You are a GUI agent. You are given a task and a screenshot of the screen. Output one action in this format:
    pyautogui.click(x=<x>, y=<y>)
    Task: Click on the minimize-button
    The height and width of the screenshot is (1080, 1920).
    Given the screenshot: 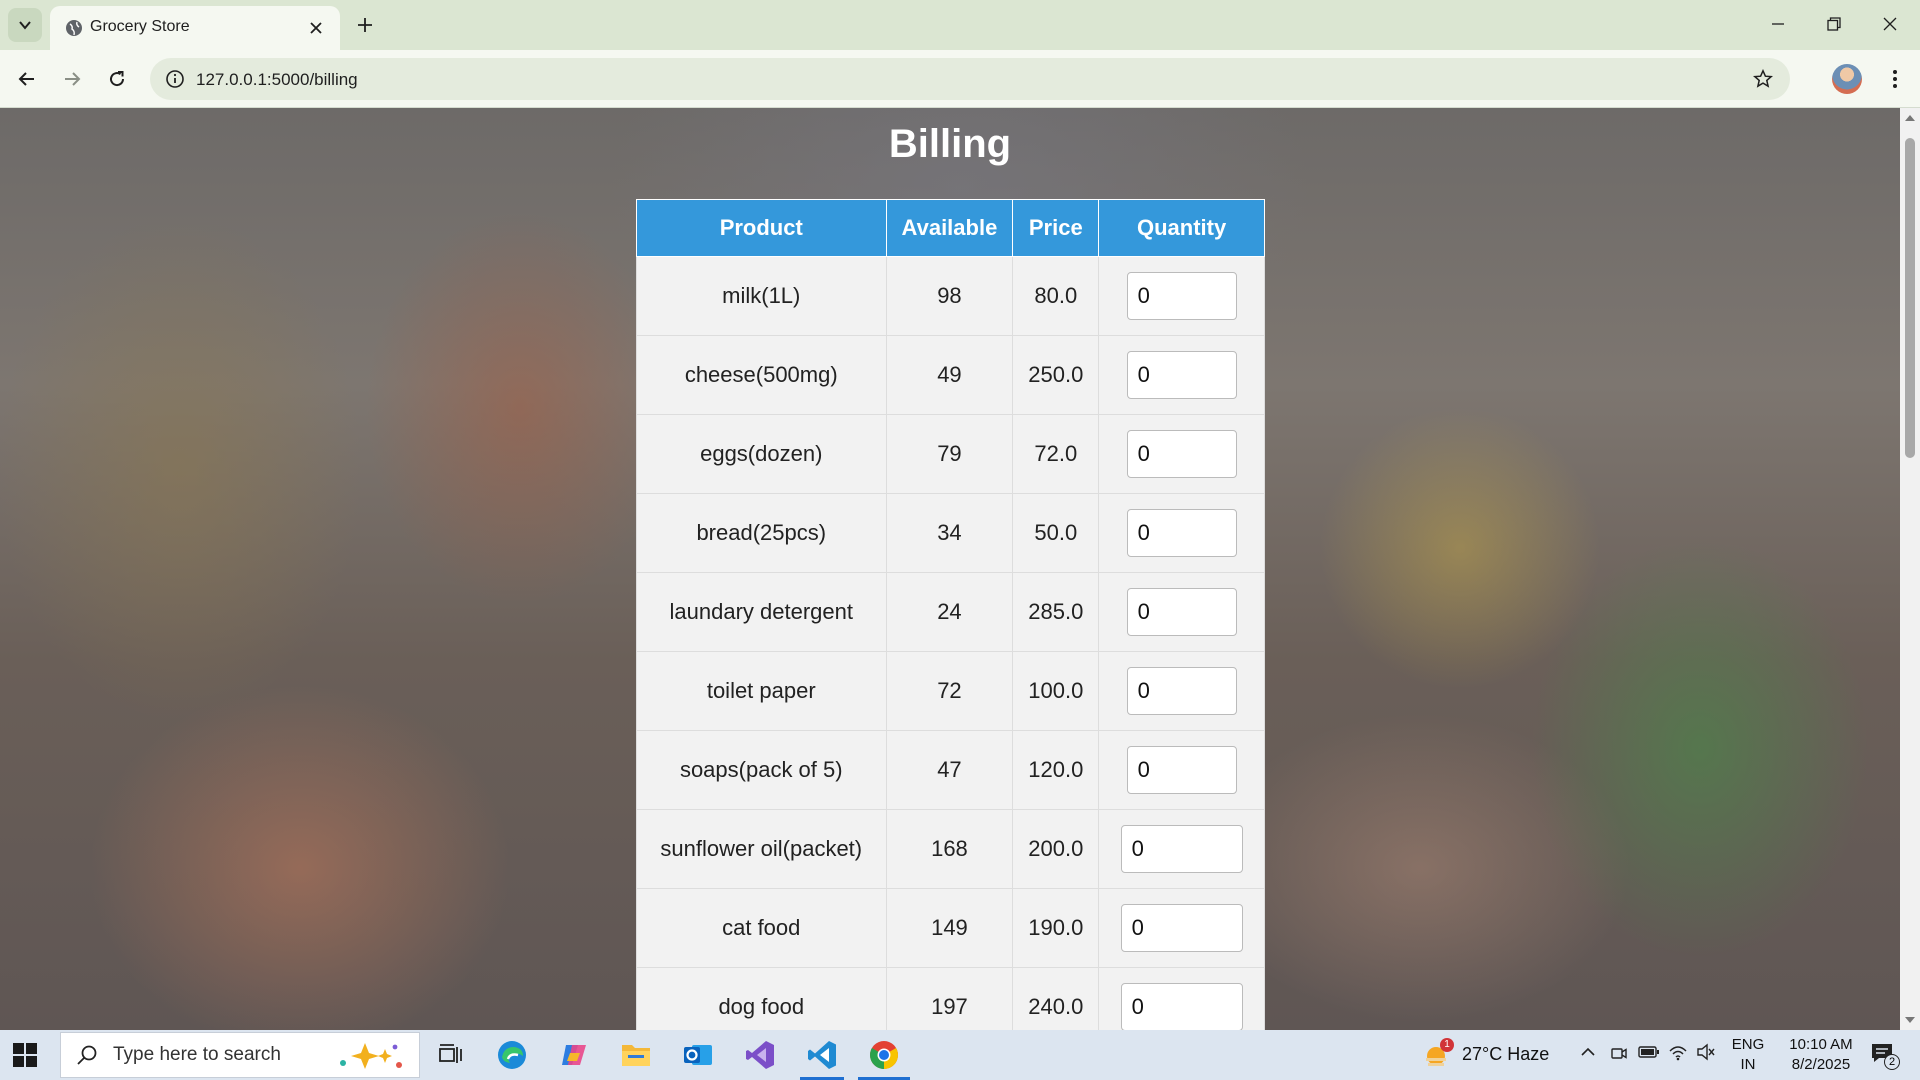 What is the action you would take?
    pyautogui.click(x=1778, y=24)
    